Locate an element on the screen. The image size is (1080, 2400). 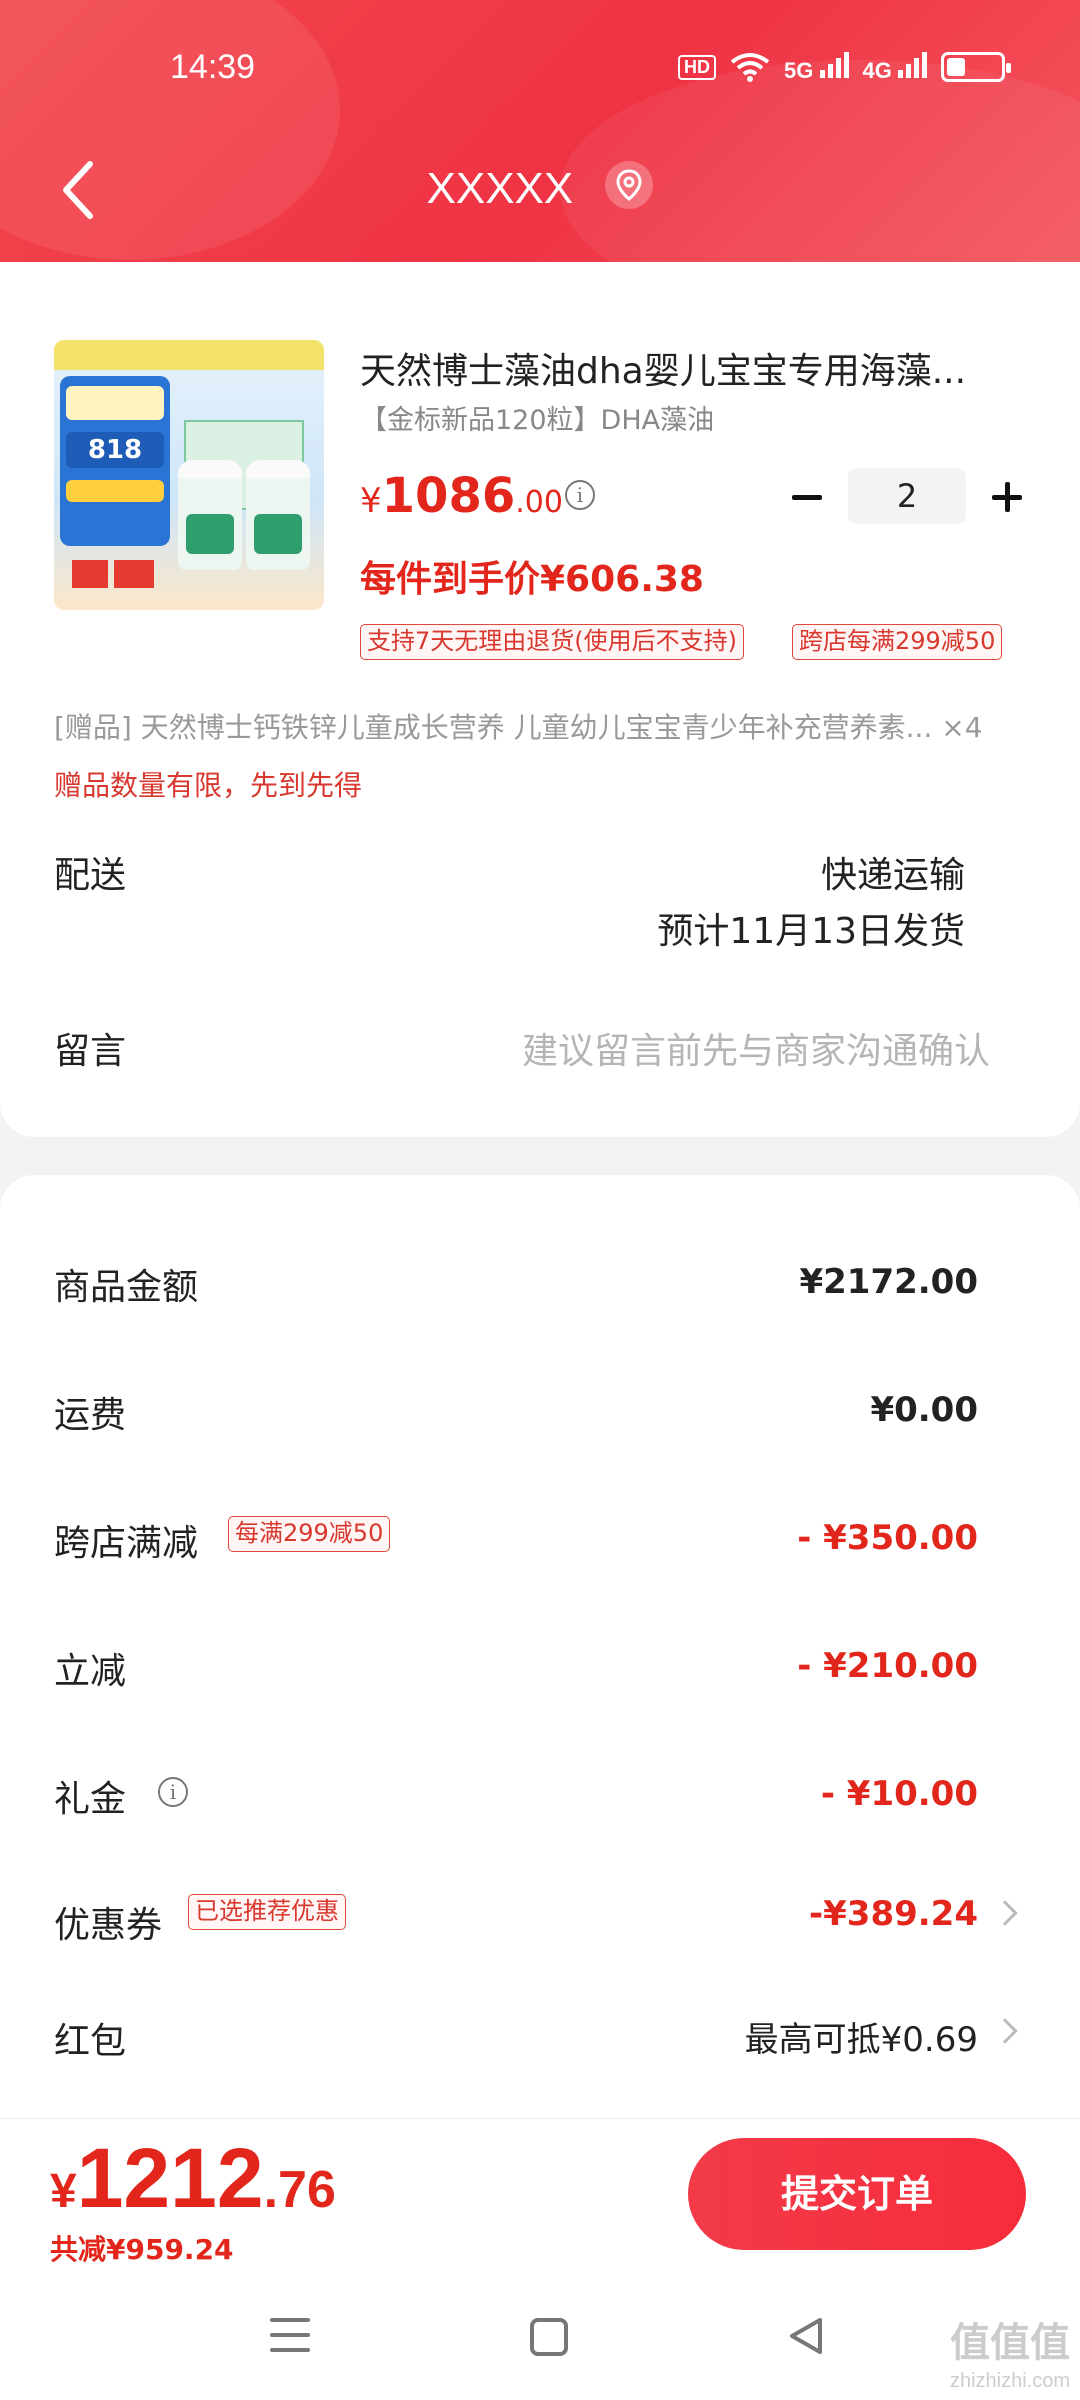
coupon-value: -¥389.24 is located at coordinates (893, 1914).